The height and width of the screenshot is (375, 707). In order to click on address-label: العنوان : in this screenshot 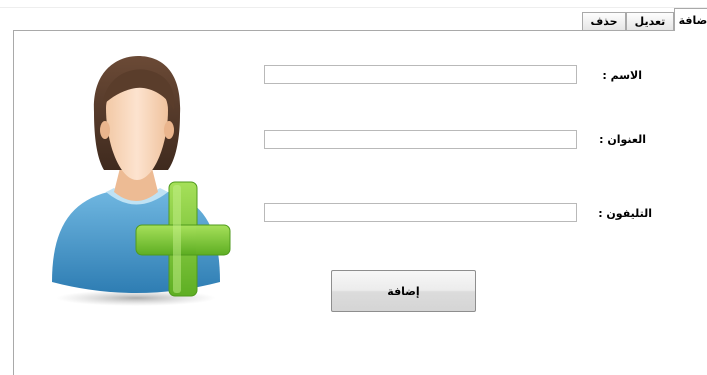, I will do `click(622, 139)`.